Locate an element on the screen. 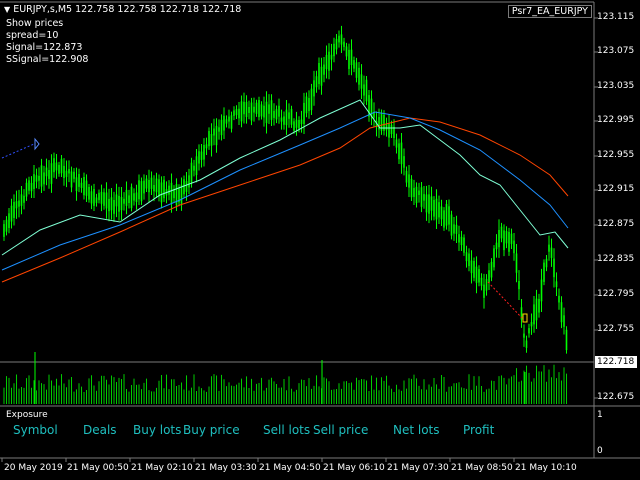  current-price-tag: 122.718 is located at coordinates (616, 362).